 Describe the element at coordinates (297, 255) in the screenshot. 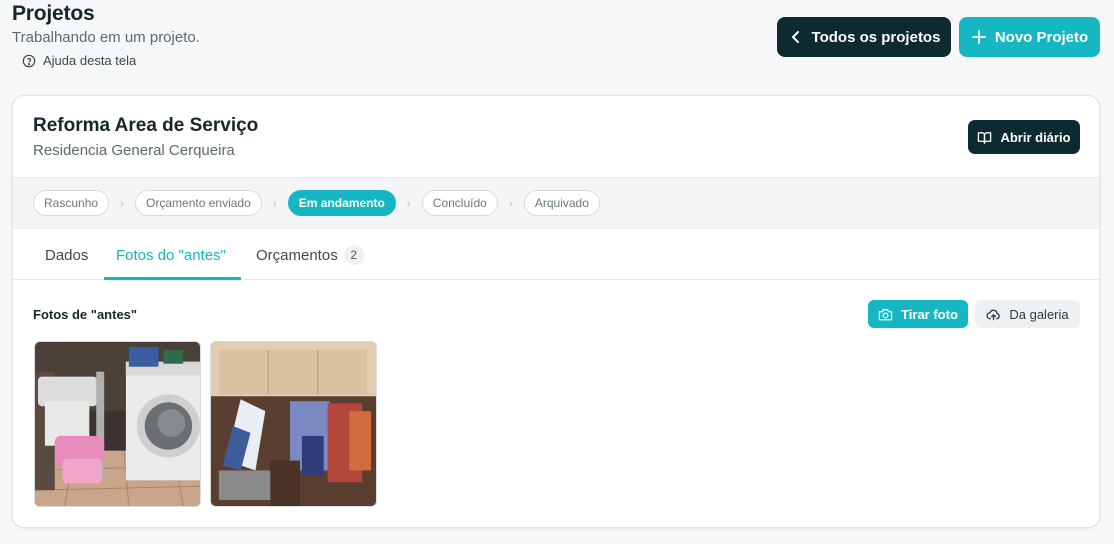

I see `tab-orcamentos-label: Orçamentos` at that location.